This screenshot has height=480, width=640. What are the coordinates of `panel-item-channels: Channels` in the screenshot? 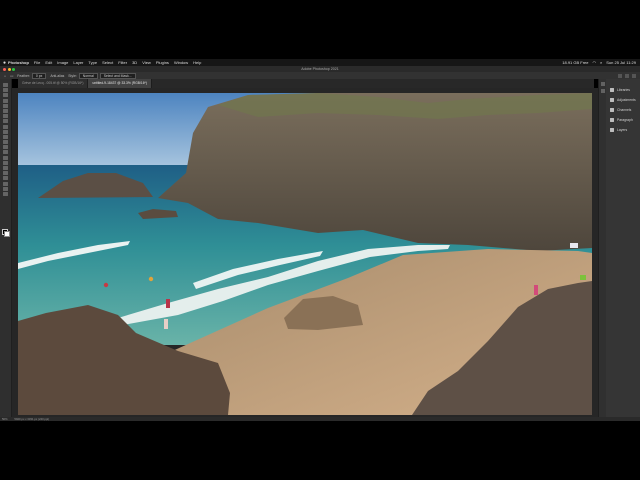 It's located at (625, 110).